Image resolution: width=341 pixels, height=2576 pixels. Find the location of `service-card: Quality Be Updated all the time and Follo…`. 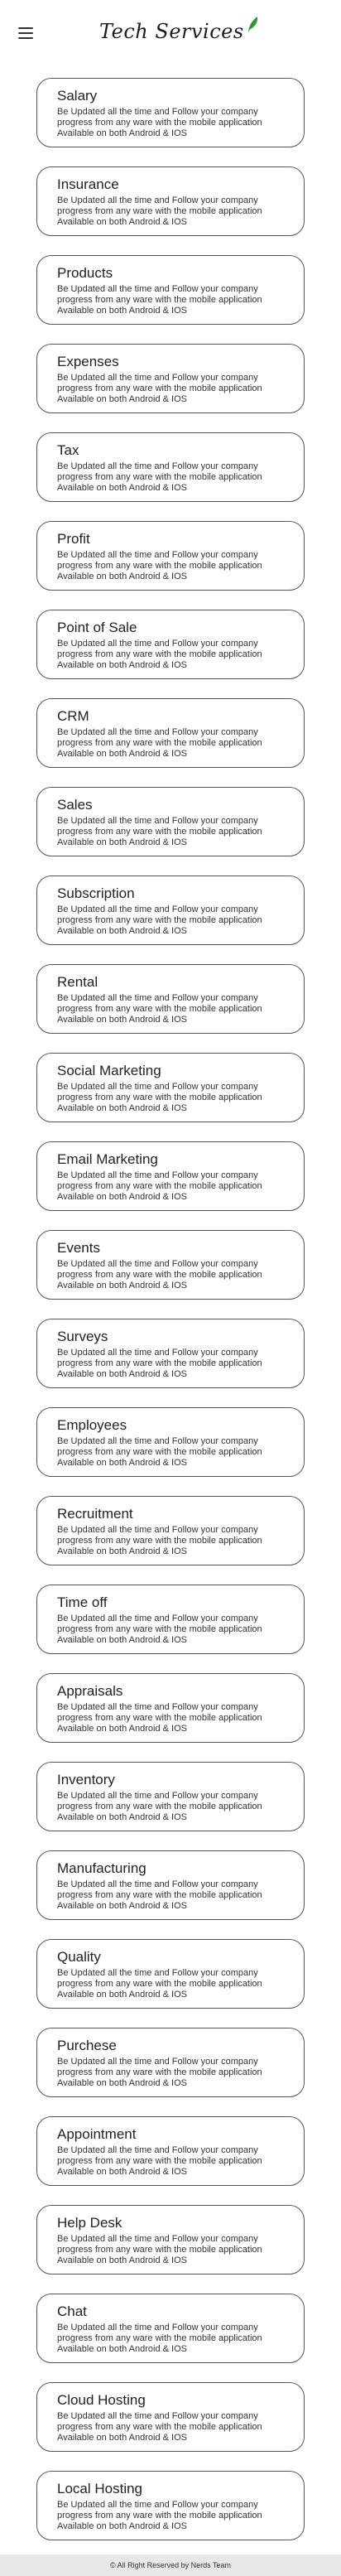

service-card: Quality Be Updated all the time and Follo… is located at coordinates (170, 1974).